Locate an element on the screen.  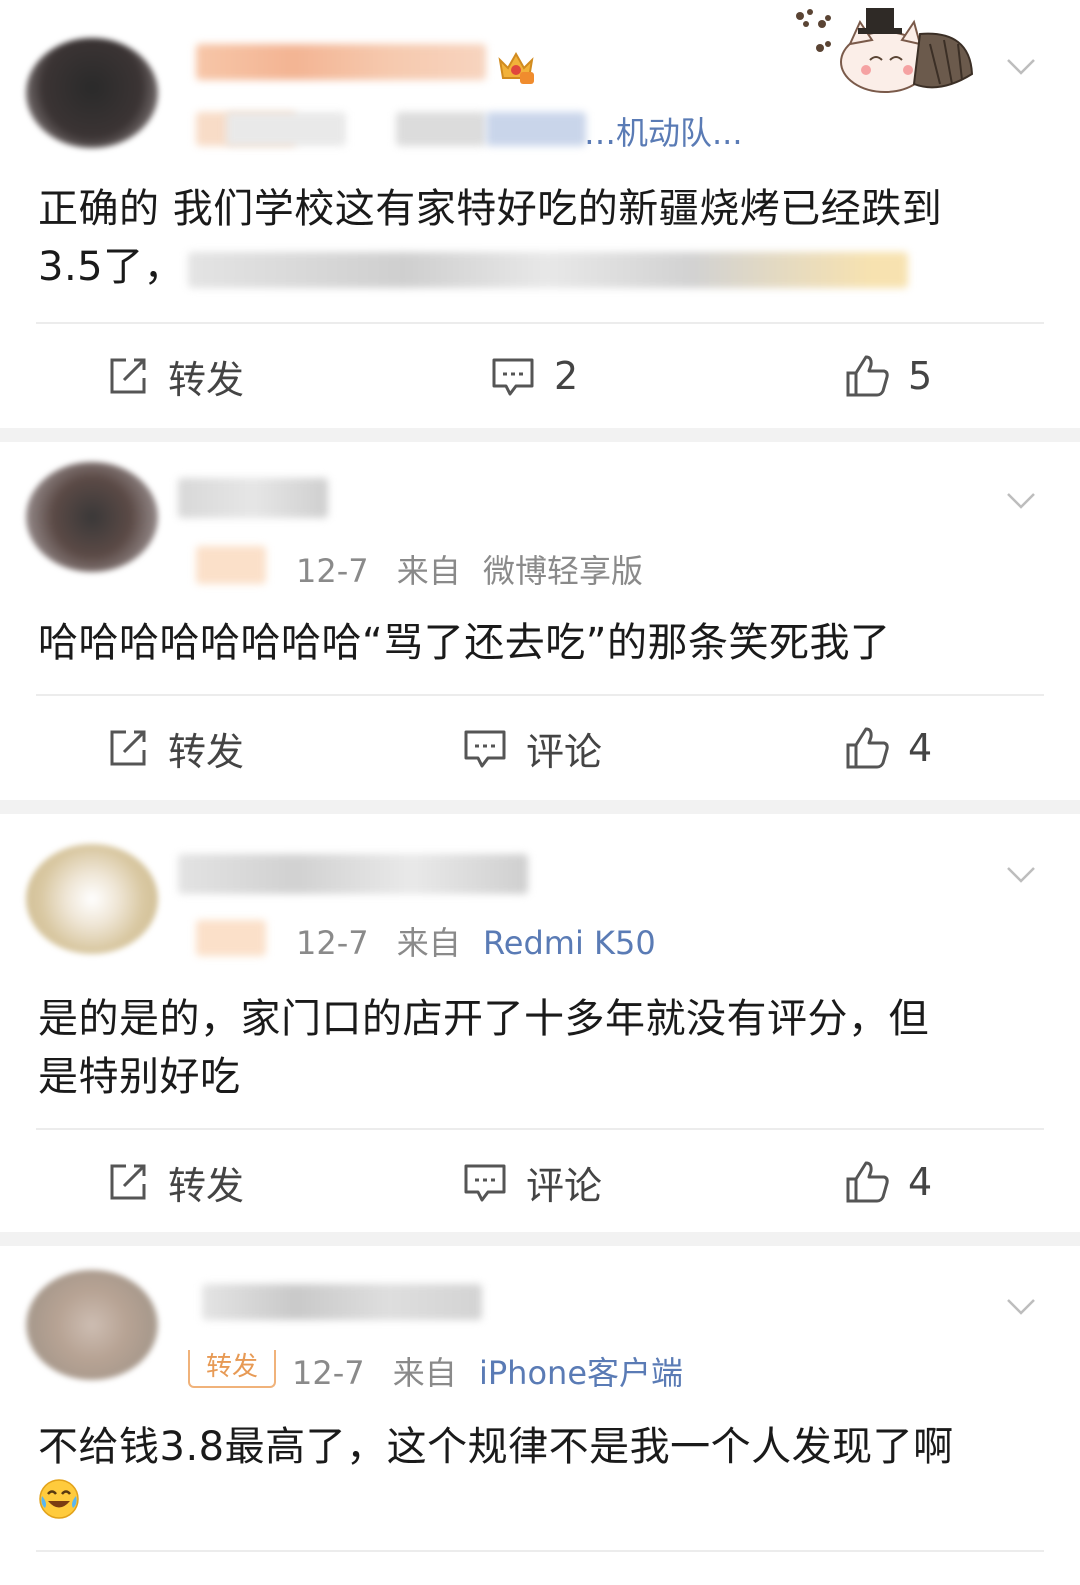
post-source: iPhone客户端 is located at coordinates (581, 1373).